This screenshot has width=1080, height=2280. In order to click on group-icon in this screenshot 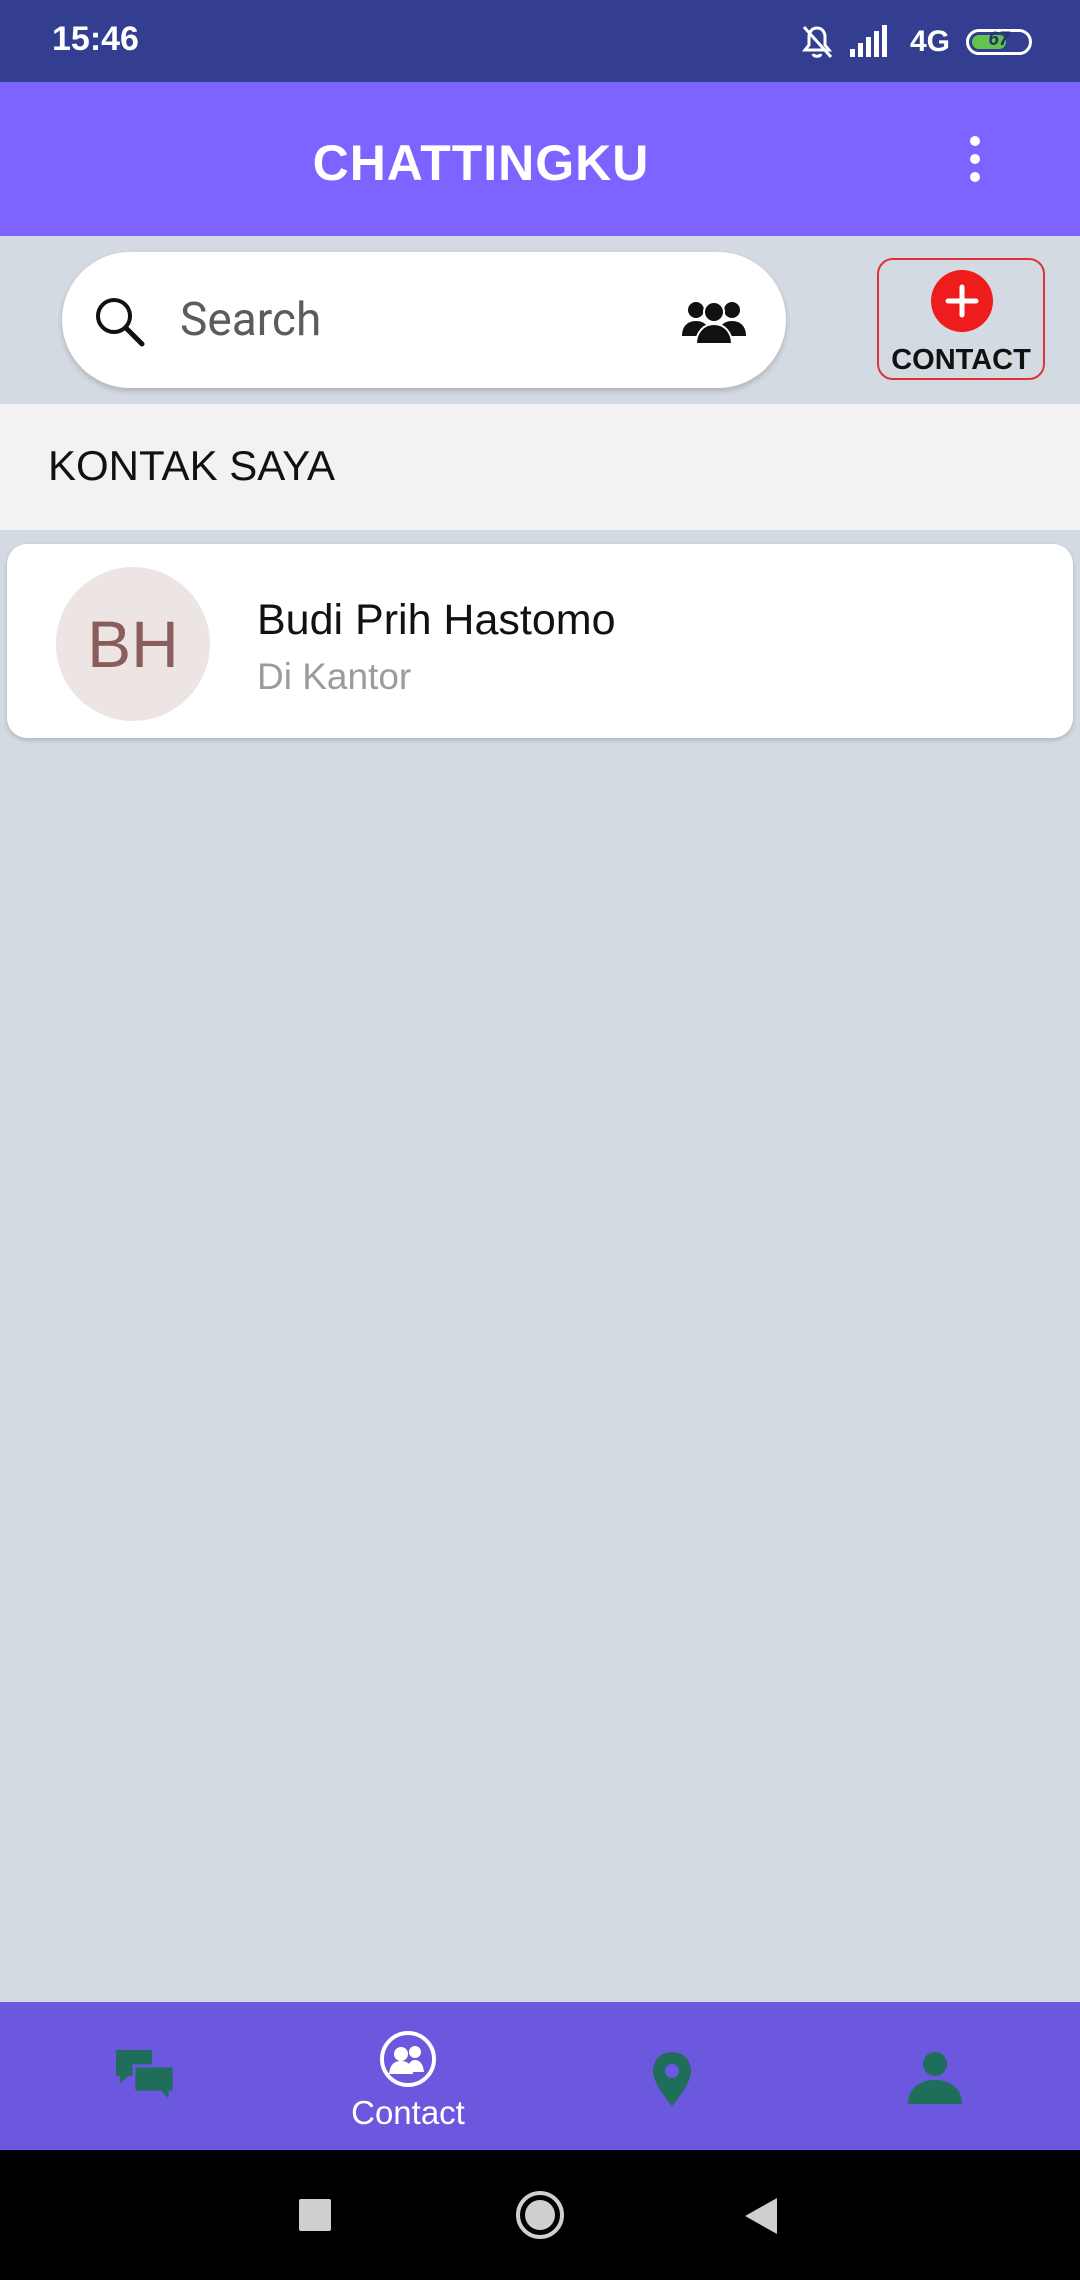, I will do `click(714, 320)`.